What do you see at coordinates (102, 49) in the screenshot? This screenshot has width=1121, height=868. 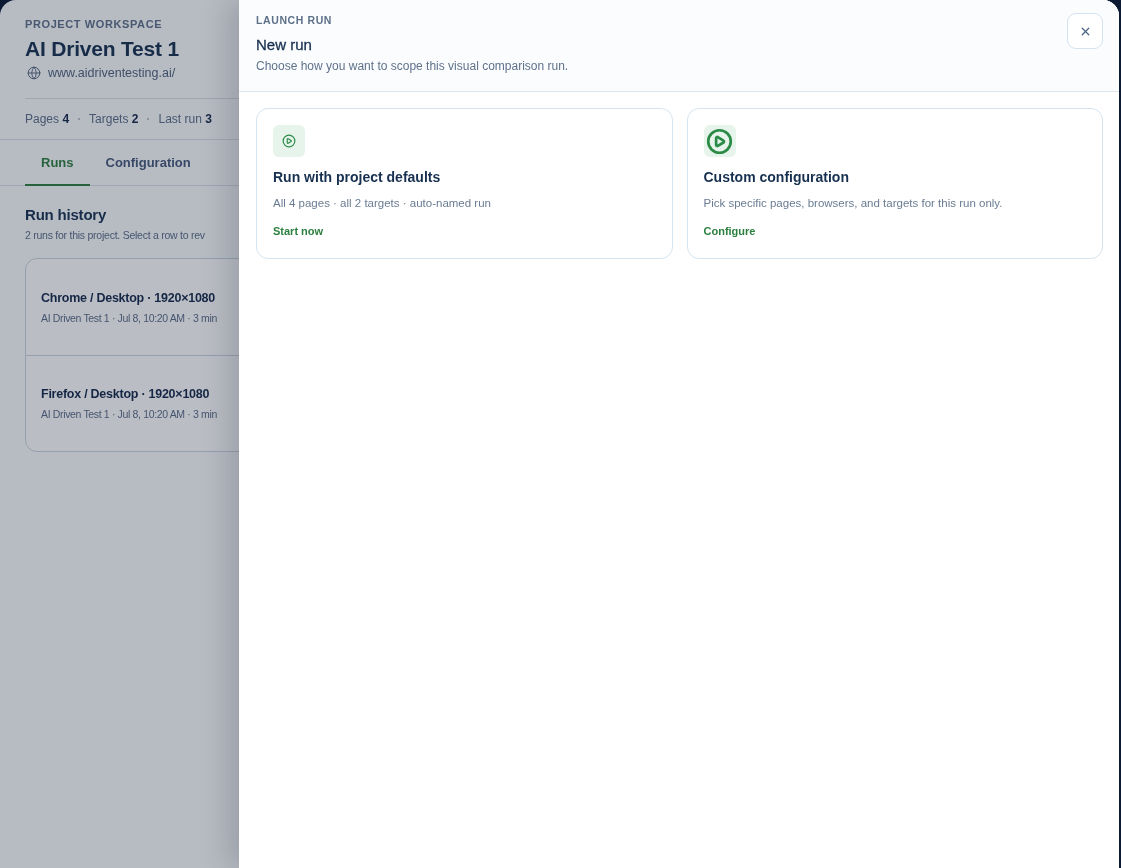 I see `project-title: AI Driven Test 1` at bounding box center [102, 49].